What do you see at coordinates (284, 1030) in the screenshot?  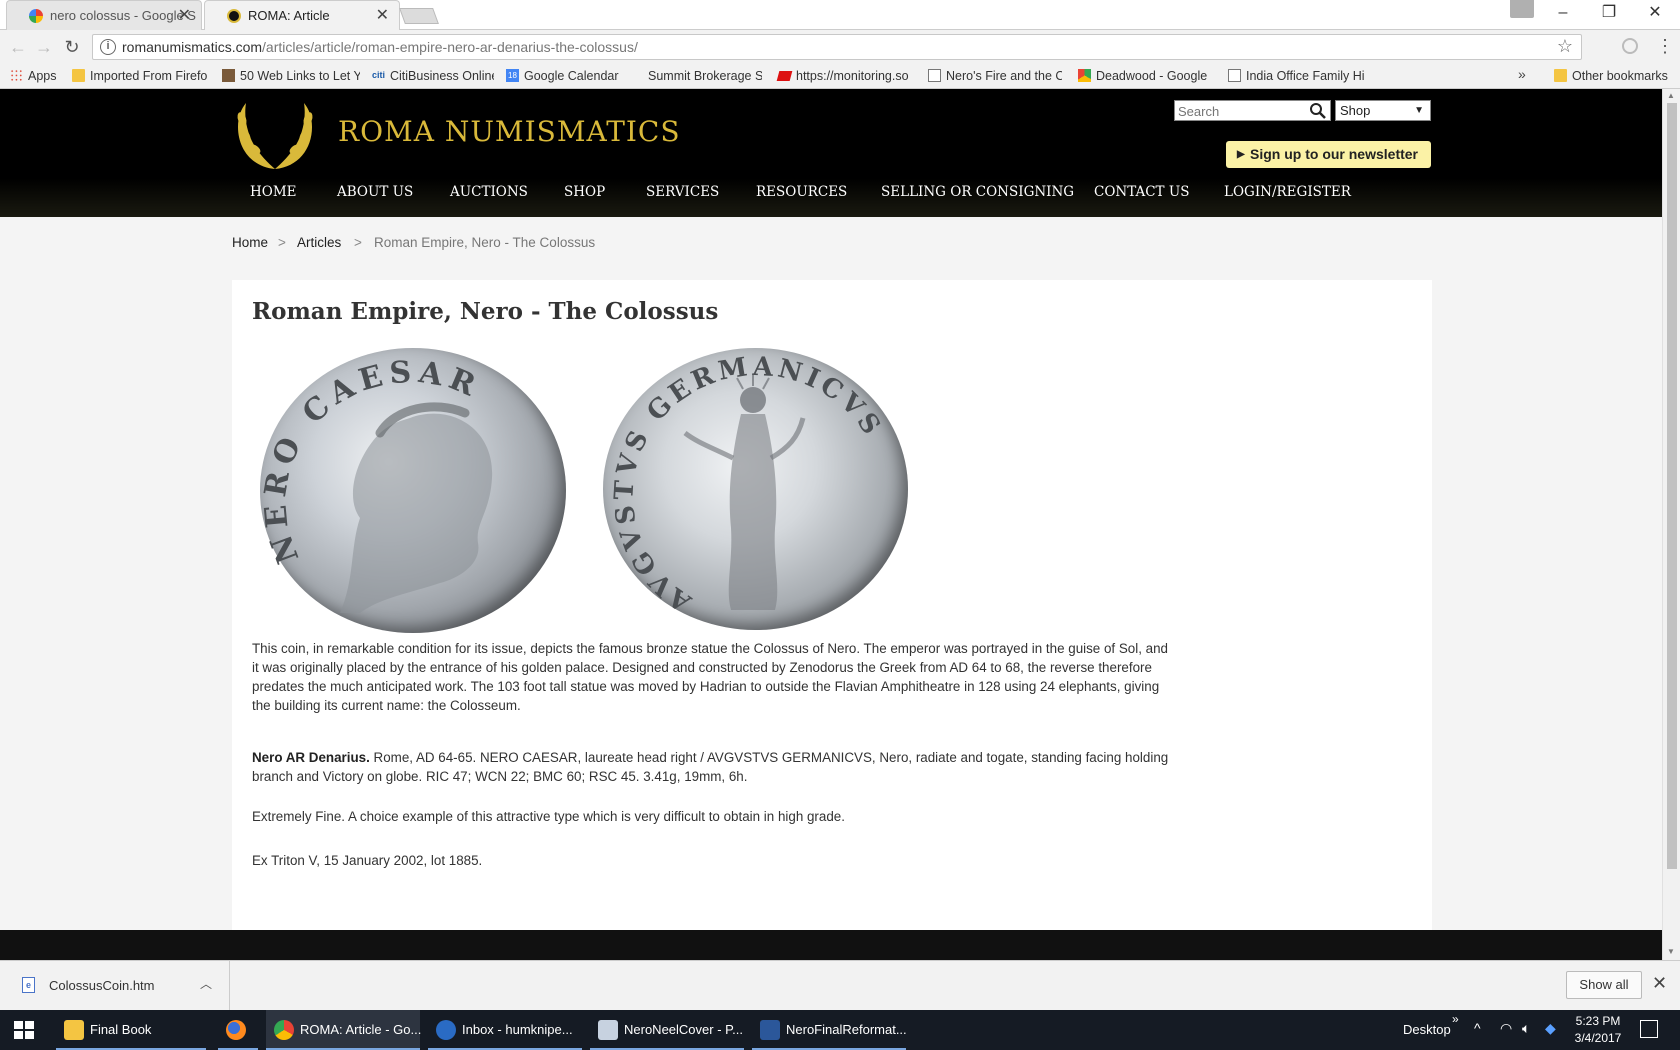 I see `chrome-icon` at bounding box center [284, 1030].